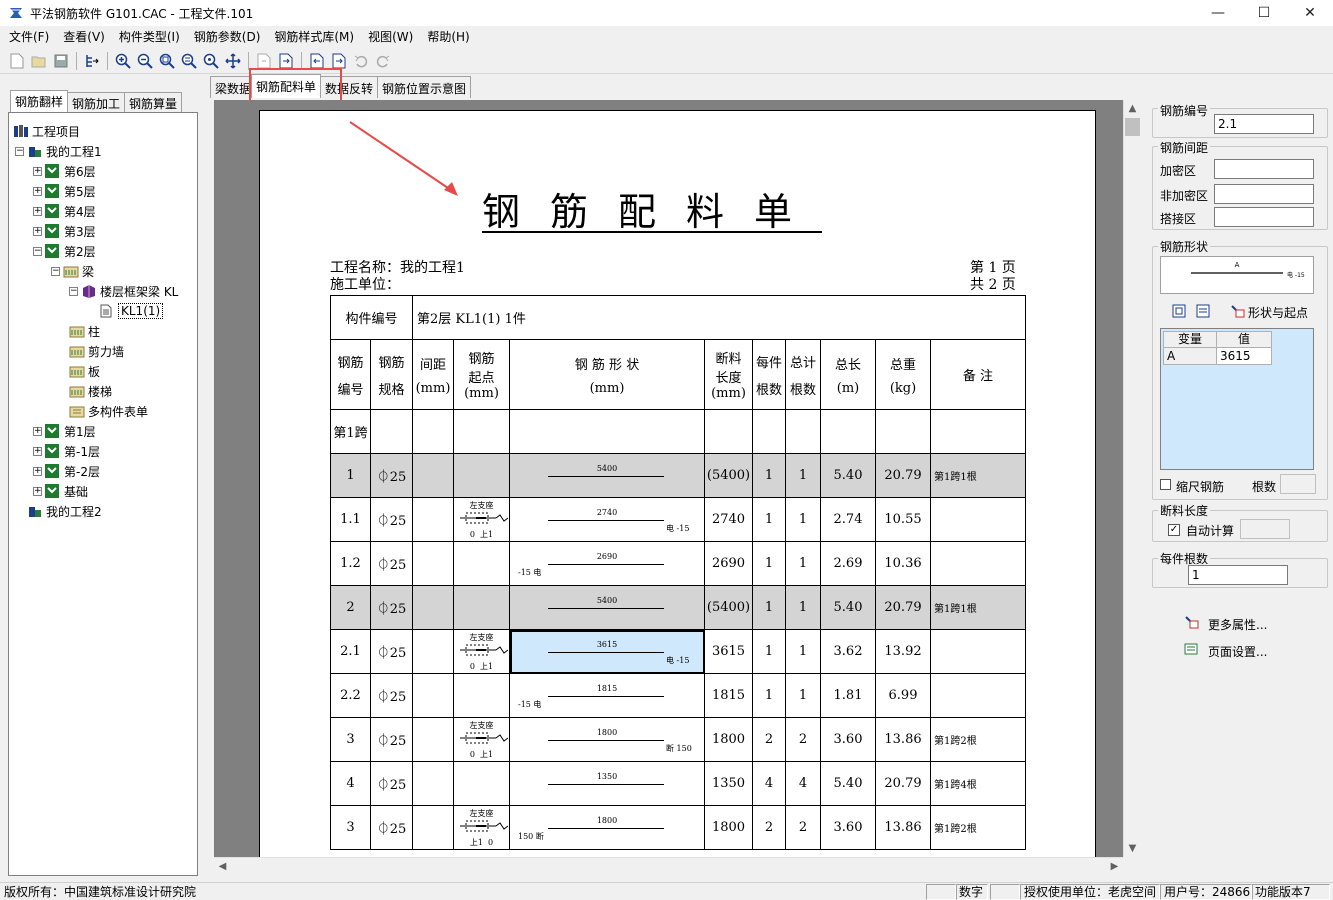 This screenshot has width=1333, height=900. What do you see at coordinates (153, 102) in the screenshot?
I see `tab-rebar-quantity: 钢筋算量` at bounding box center [153, 102].